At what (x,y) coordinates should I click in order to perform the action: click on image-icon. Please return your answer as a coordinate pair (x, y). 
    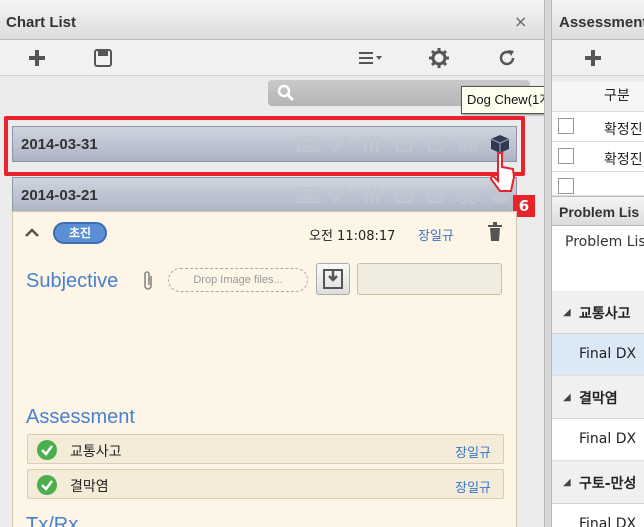
    Looking at the image, I should click on (307, 195).